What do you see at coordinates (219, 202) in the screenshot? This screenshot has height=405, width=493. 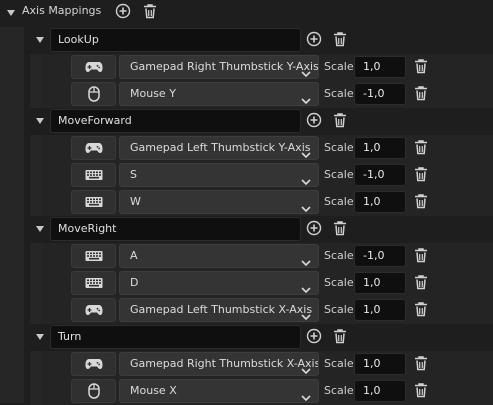 I see `key-dropdown: W` at bounding box center [219, 202].